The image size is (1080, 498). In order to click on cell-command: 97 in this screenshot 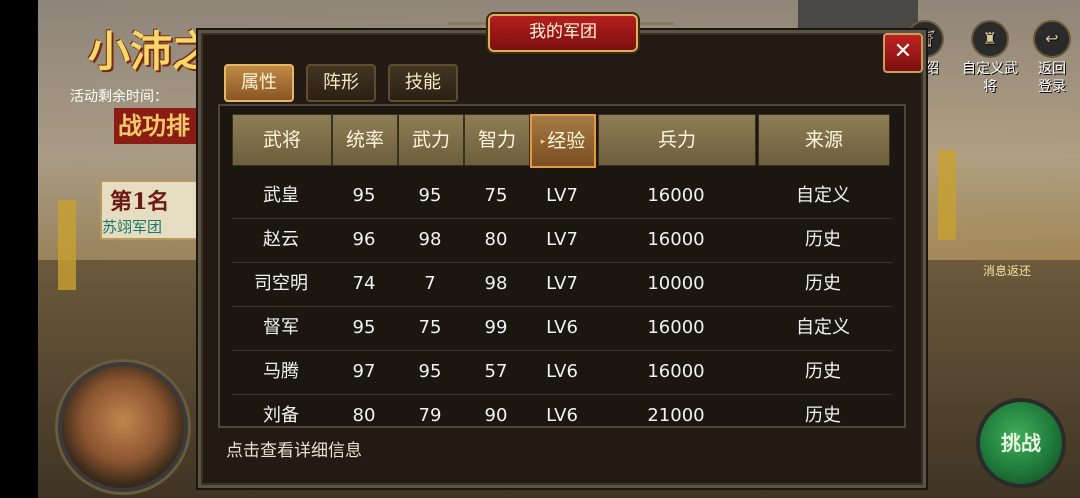, I will do `click(364, 371)`.